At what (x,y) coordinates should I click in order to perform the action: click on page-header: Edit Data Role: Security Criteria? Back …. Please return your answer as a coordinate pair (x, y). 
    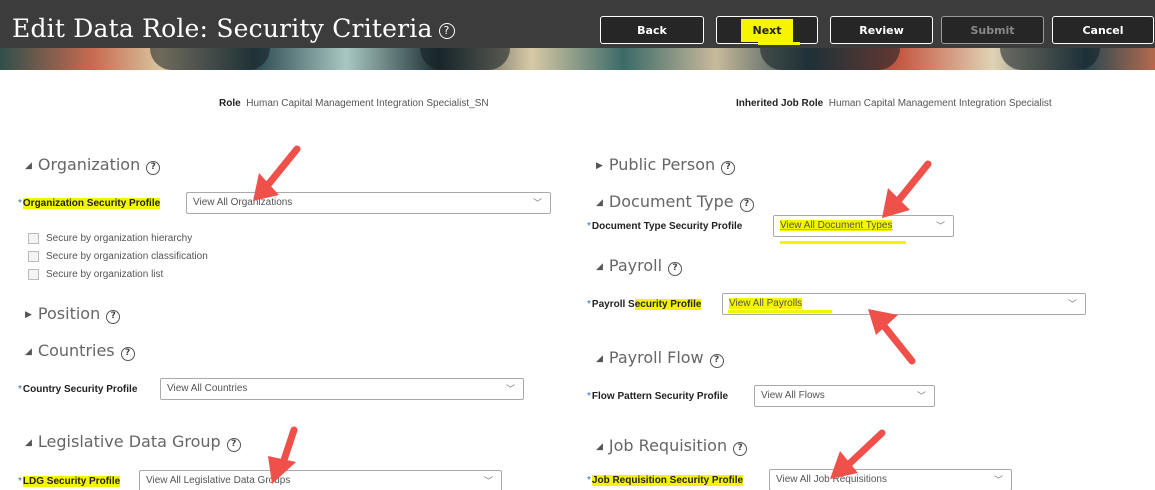
    Looking at the image, I should click on (577, 35).